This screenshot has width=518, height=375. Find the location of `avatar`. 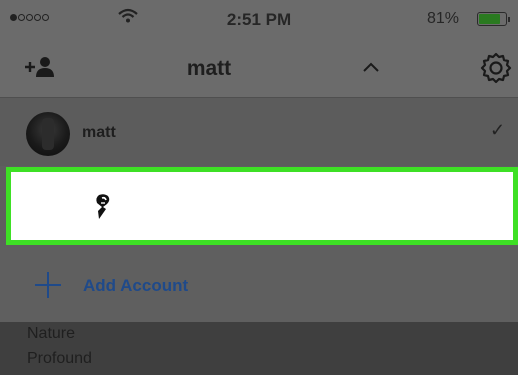

avatar is located at coordinates (48, 134).